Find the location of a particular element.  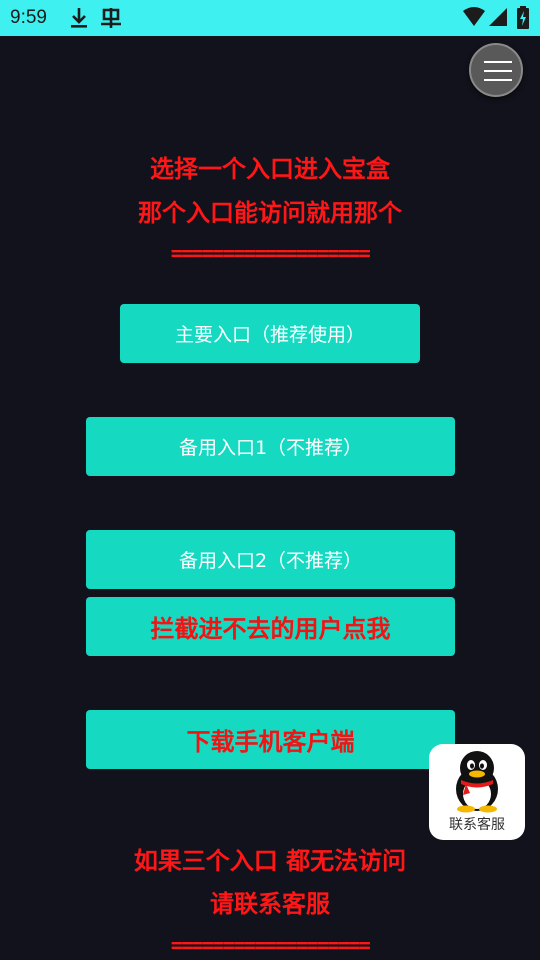

menu-button is located at coordinates (496, 70).